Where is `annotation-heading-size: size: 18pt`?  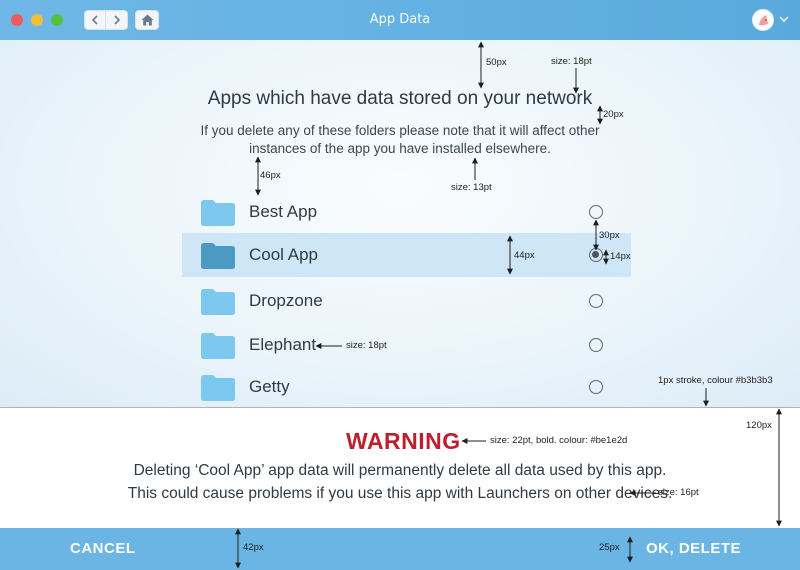 annotation-heading-size: size: 18pt is located at coordinates (571, 61).